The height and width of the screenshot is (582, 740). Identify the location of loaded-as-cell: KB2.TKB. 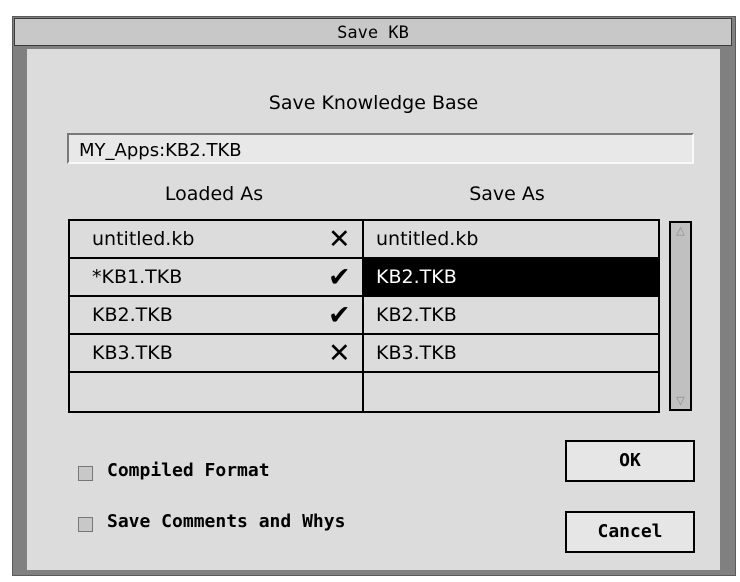
(132, 315).